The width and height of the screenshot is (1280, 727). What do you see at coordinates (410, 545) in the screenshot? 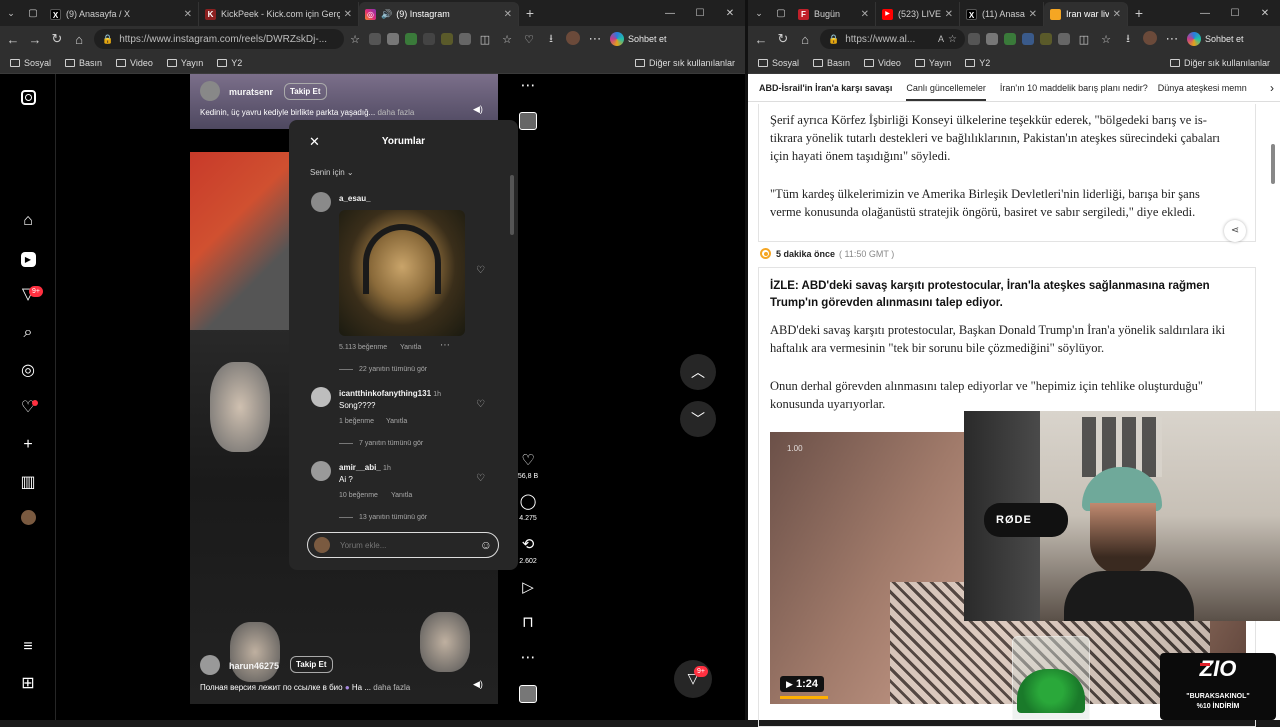
I see `comment-input` at bounding box center [410, 545].